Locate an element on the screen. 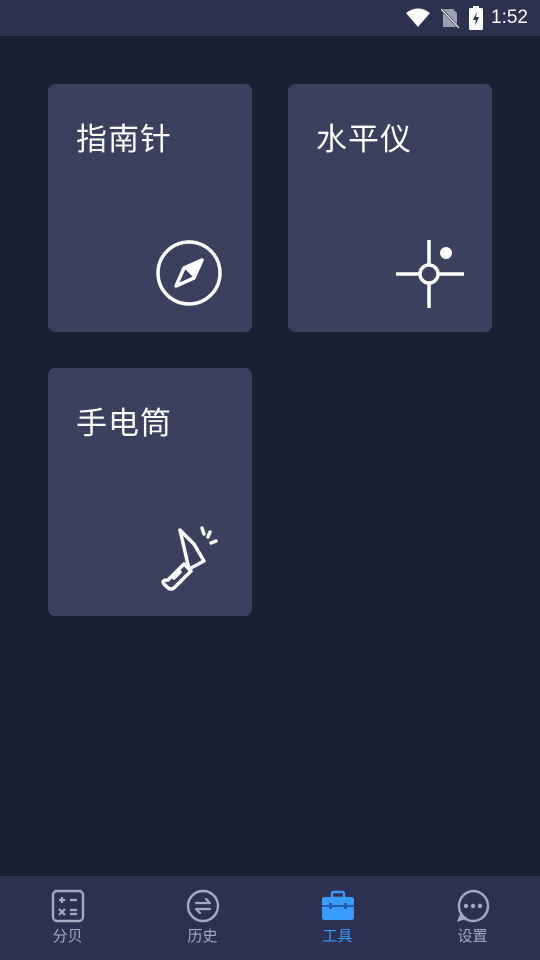 This screenshot has height=960, width=540. calculator-icon is located at coordinates (68, 906).